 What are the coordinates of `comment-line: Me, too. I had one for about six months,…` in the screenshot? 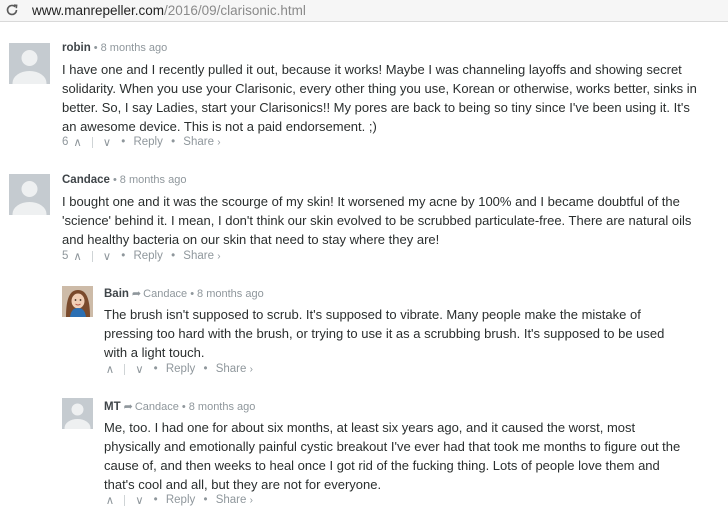 It's located at (370, 427).